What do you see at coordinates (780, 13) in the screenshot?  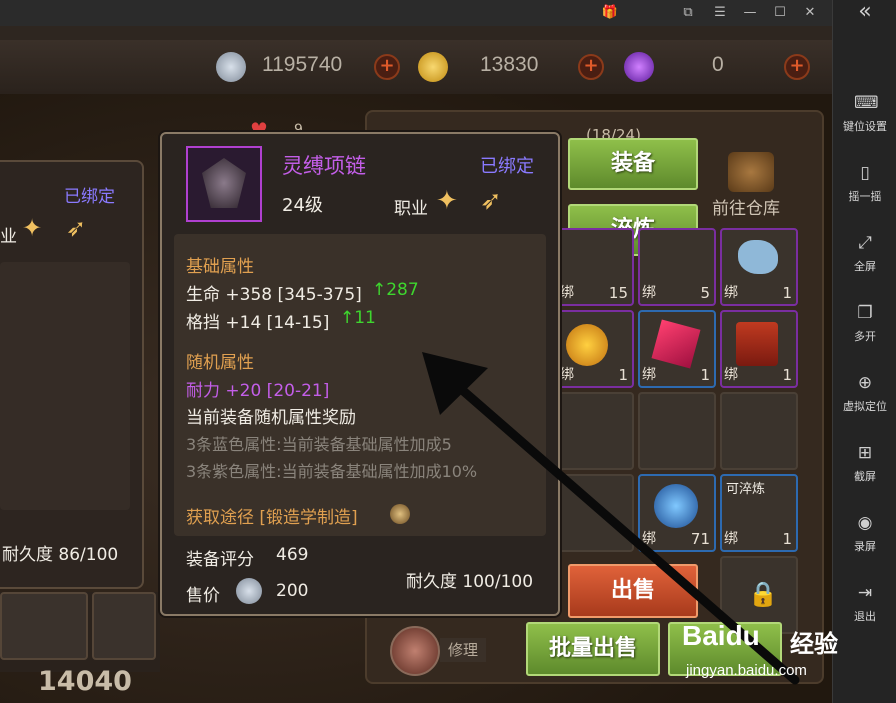 I see `maximize-button: ☐` at bounding box center [780, 13].